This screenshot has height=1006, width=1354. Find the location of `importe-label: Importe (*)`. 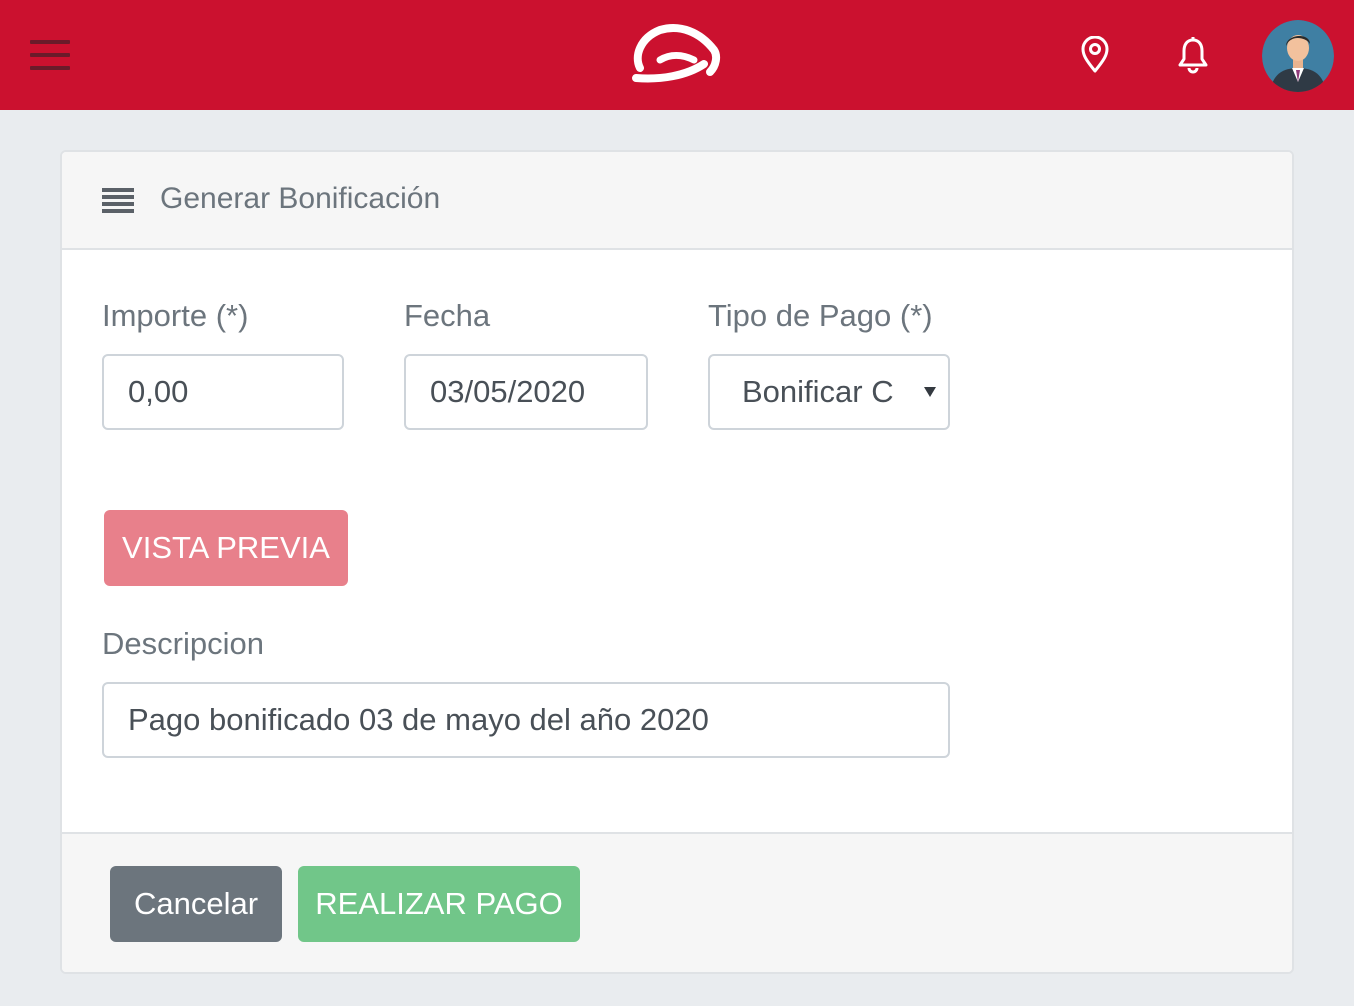

importe-label: Importe (*) is located at coordinates (175, 315).